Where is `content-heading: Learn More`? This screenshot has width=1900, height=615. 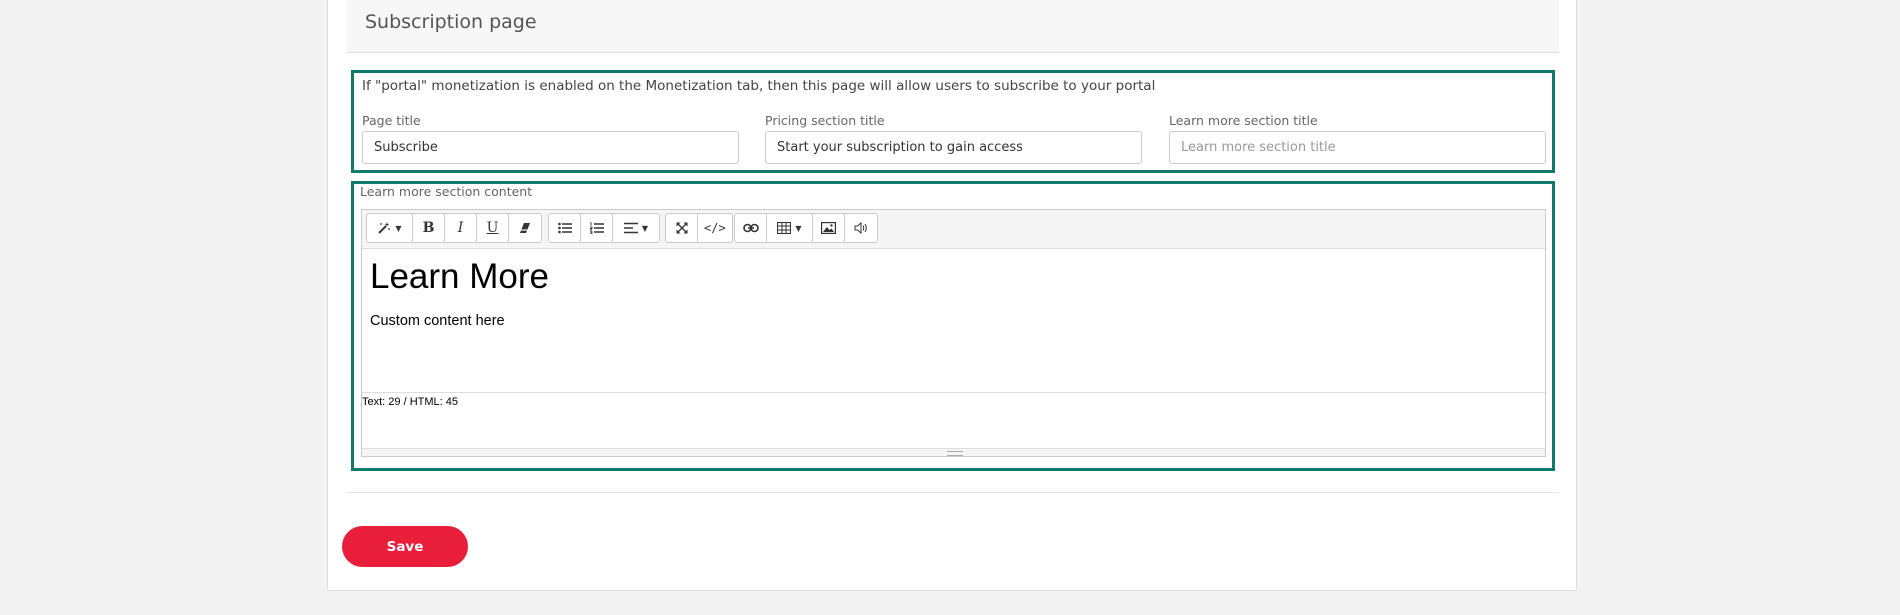
content-heading: Learn More is located at coordinates (459, 276).